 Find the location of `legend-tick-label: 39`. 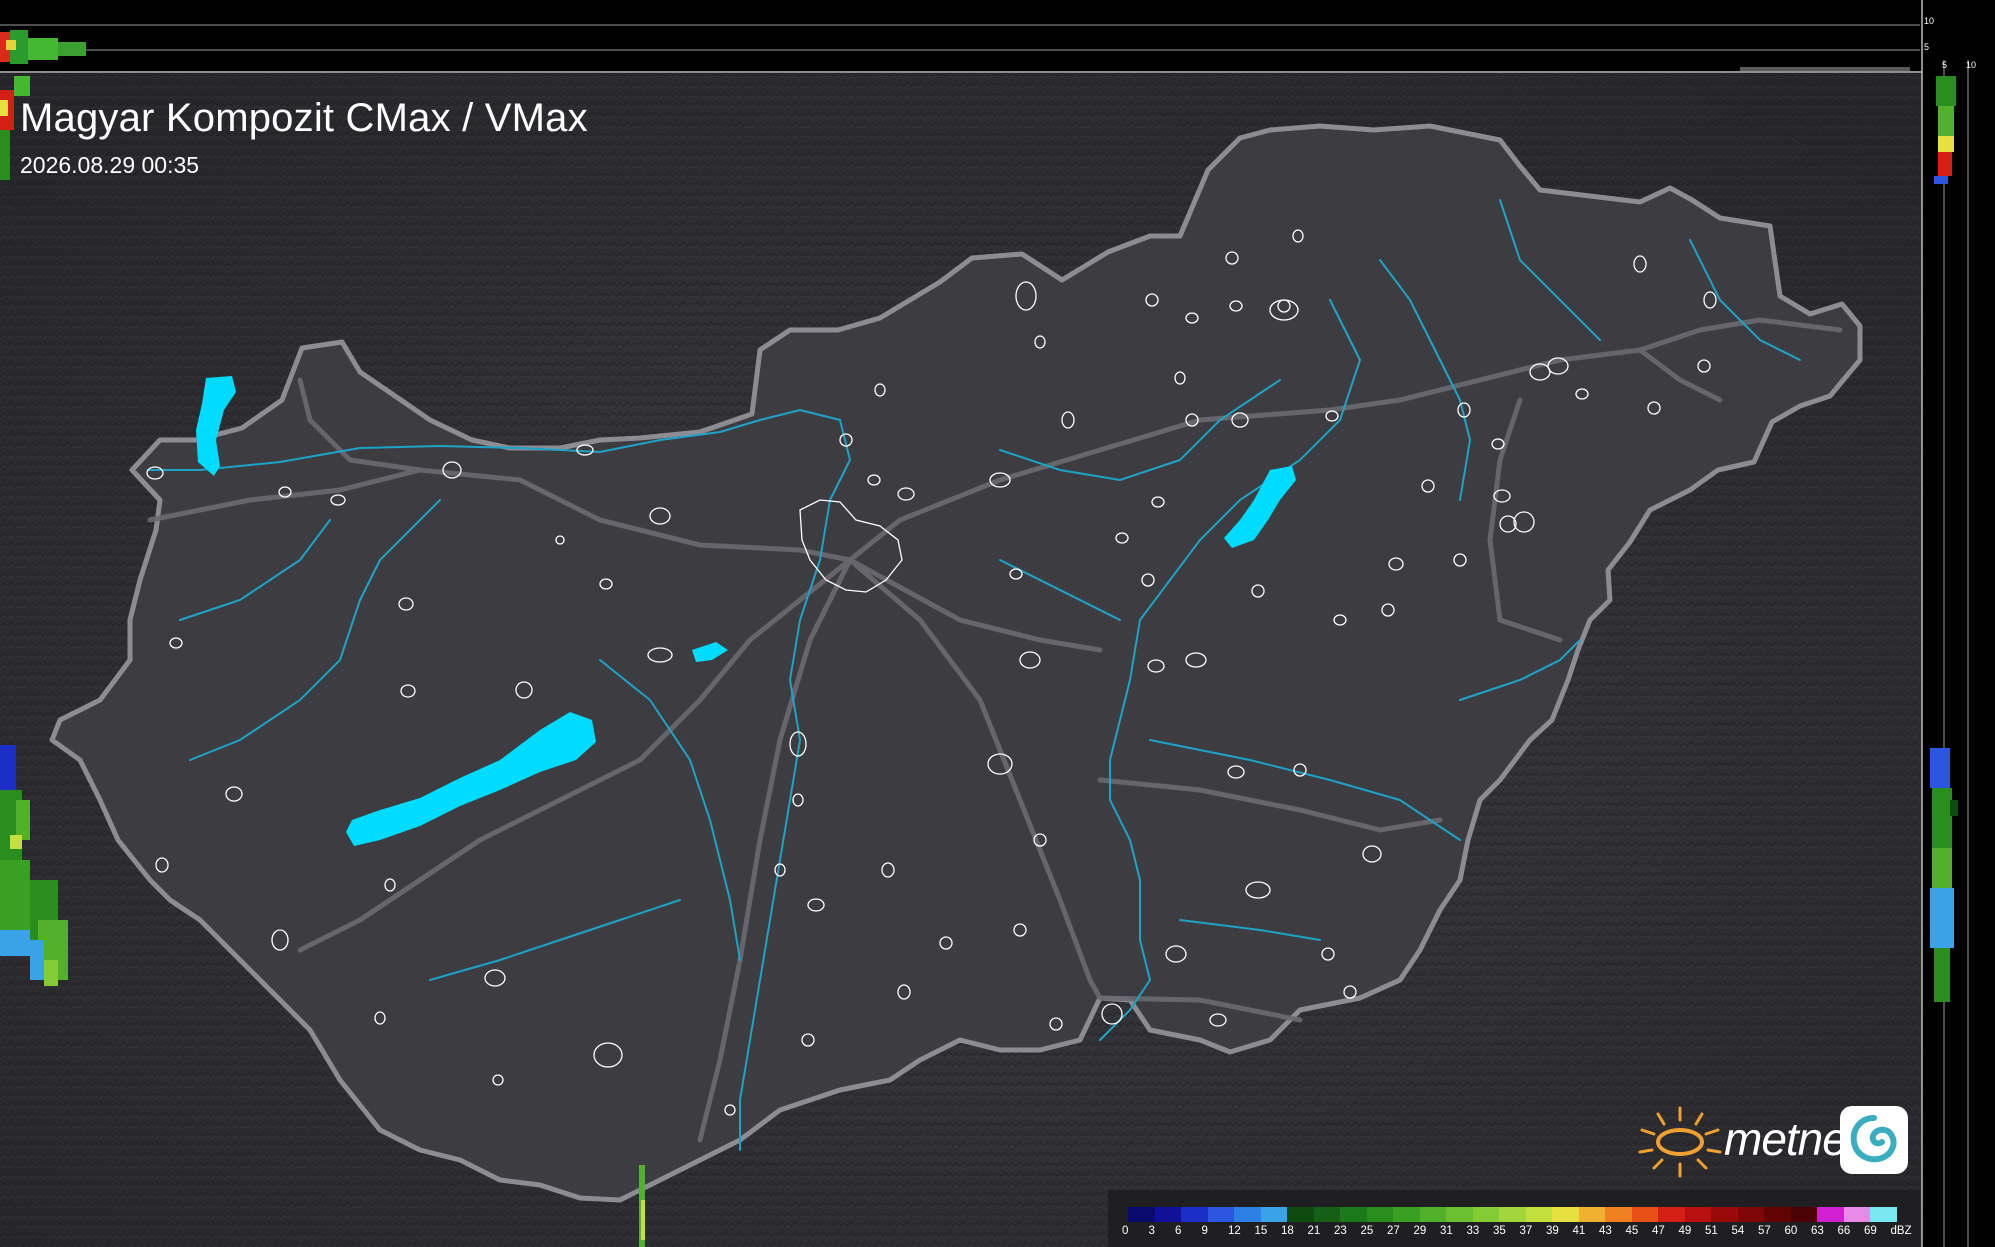

legend-tick-label: 39 is located at coordinates (1552, 1231).